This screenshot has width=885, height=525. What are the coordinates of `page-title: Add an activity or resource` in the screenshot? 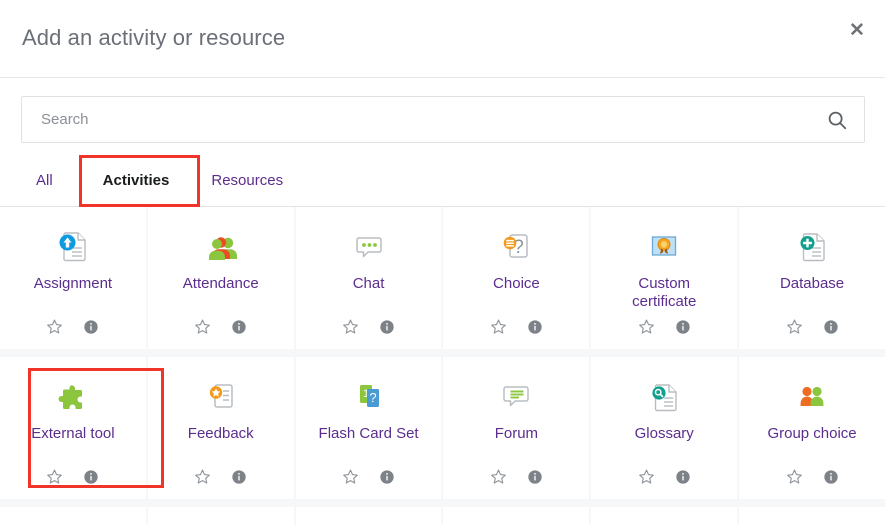 It's located at (154, 38).